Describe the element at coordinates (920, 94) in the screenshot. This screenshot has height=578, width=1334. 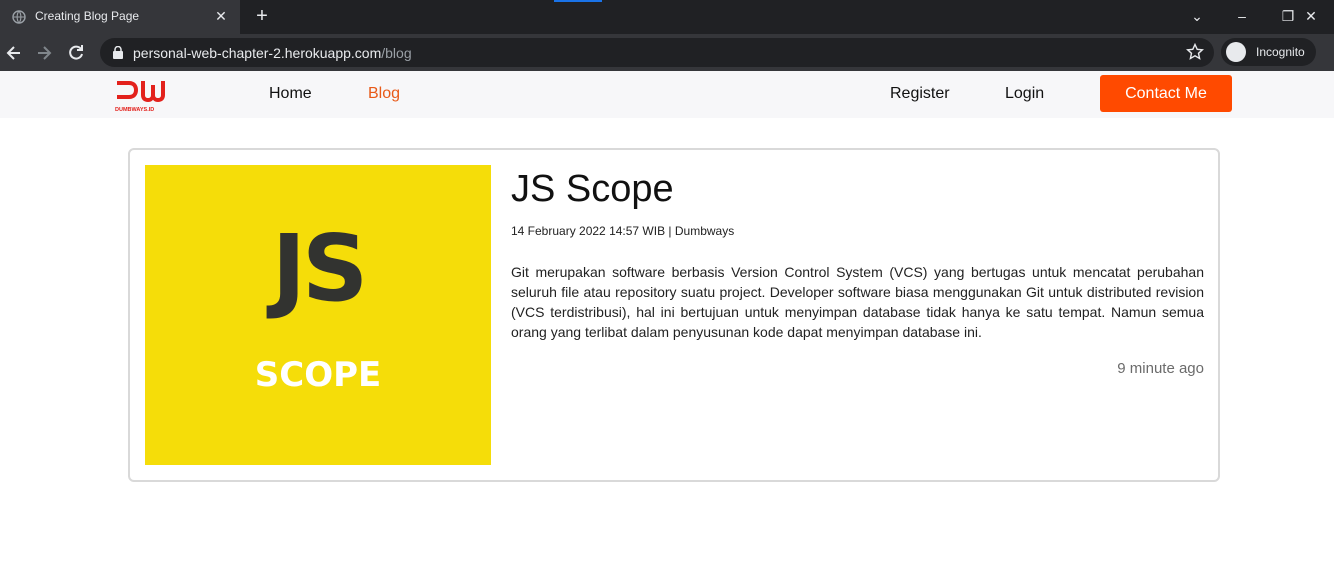
I see `nav-register: Register` at that location.